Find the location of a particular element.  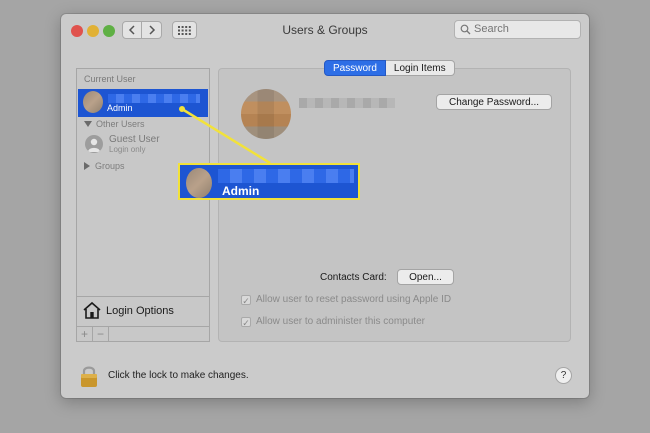

tab-bar: Password Login Items is located at coordinates (389, 68).